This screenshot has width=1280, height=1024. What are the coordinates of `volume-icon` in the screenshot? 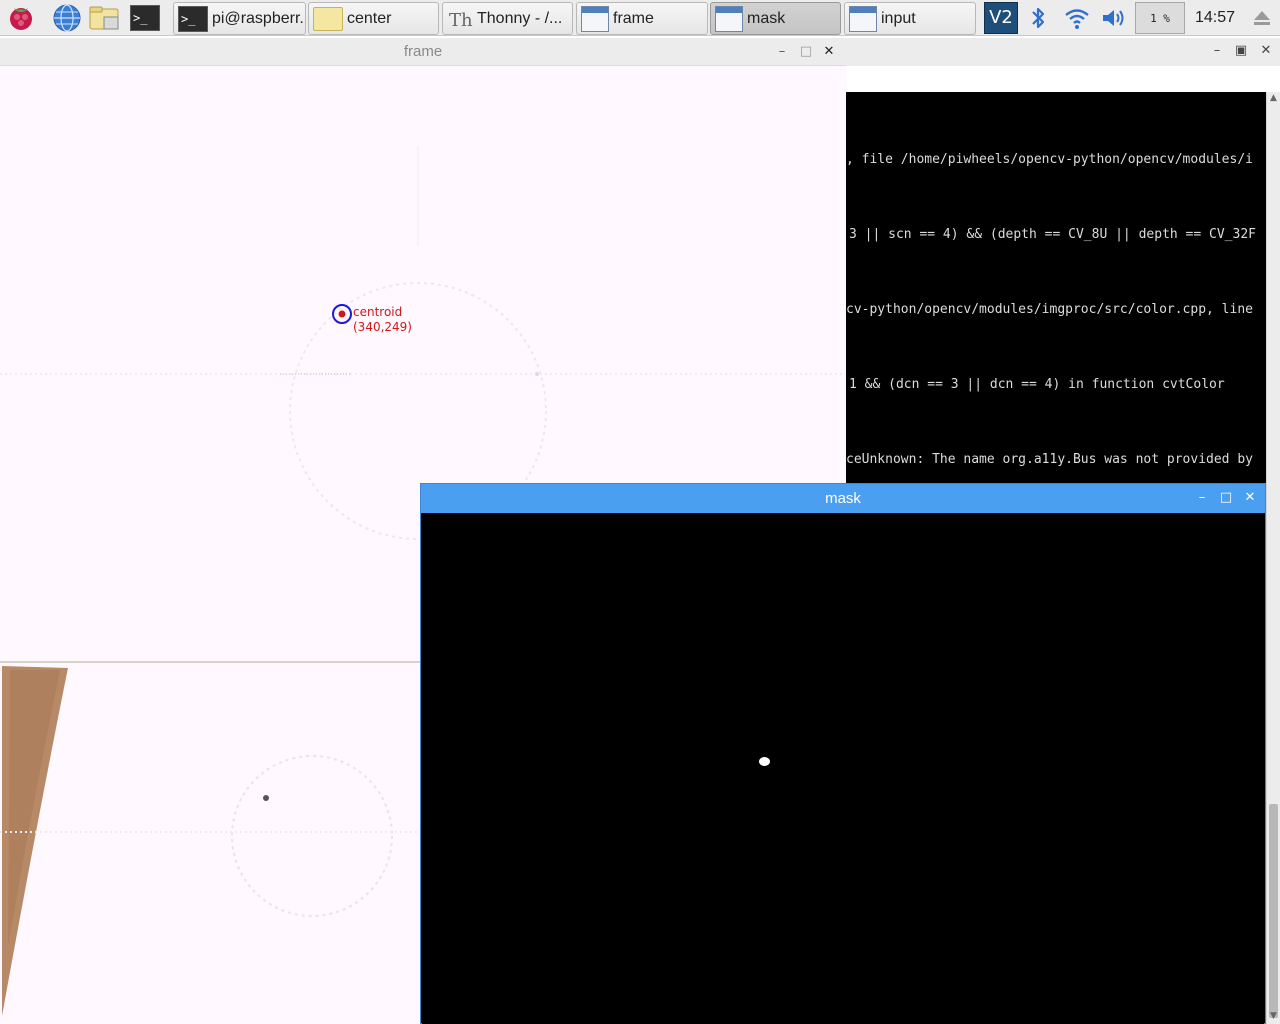 It's located at (1114, 18).